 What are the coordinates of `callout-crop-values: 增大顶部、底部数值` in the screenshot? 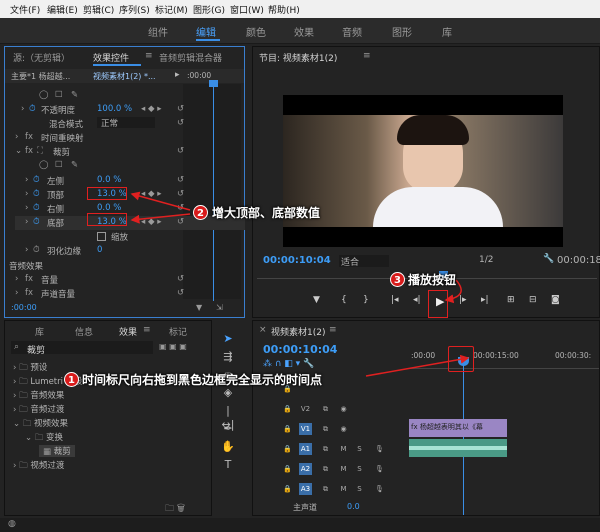 It's located at (266, 213).